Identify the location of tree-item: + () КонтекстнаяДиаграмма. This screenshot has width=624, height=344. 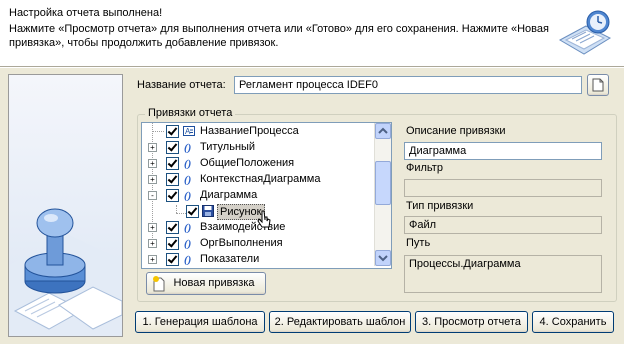
(257, 179).